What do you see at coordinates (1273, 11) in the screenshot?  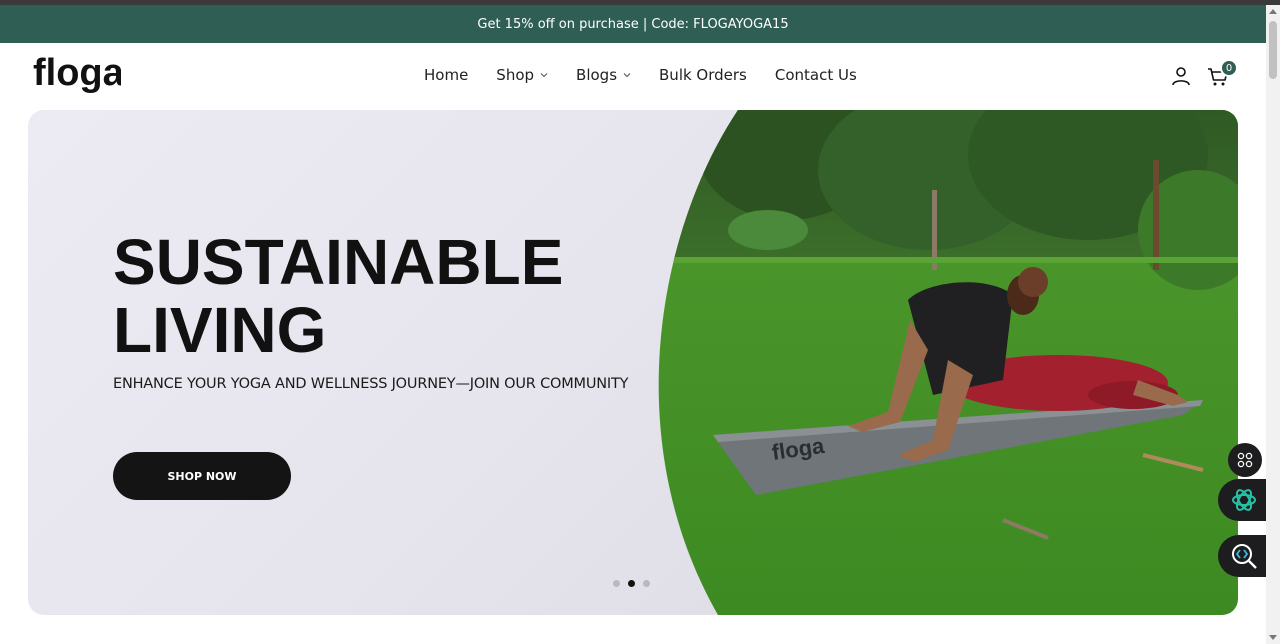 I see `scroll-up-arrow` at bounding box center [1273, 11].